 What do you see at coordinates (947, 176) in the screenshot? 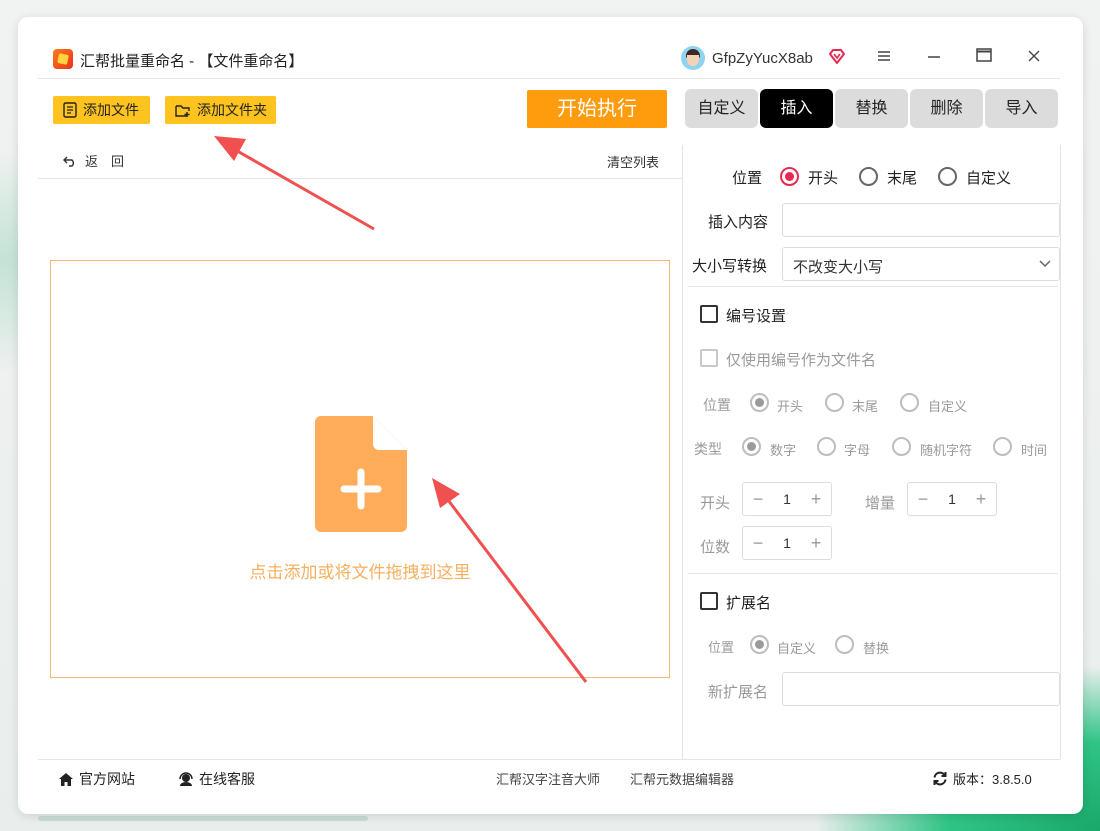
I see `insert-position-custom-radio` at bounding box center [947, 176].